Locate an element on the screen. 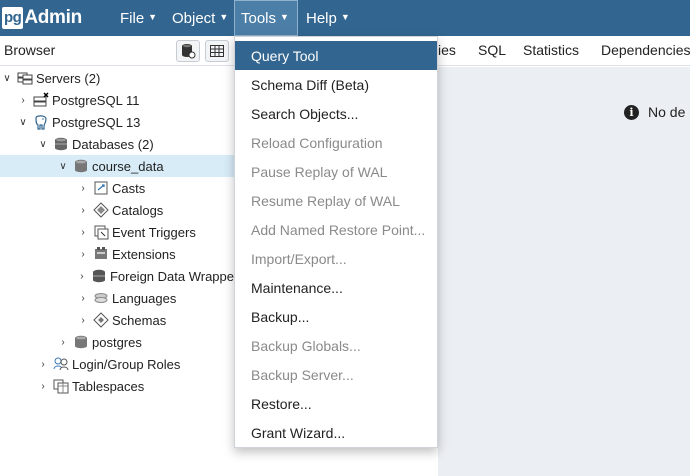  catalogs-icon is located at coordinates (101, 210).